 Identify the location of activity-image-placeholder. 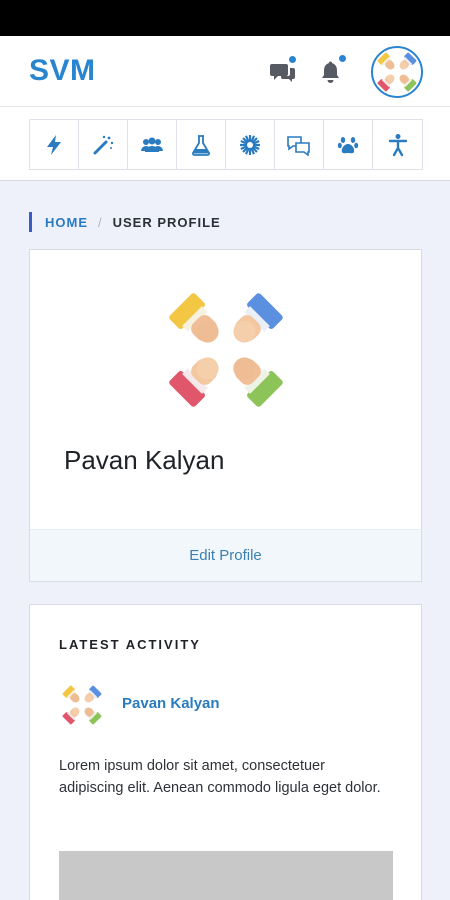
(226, 875).